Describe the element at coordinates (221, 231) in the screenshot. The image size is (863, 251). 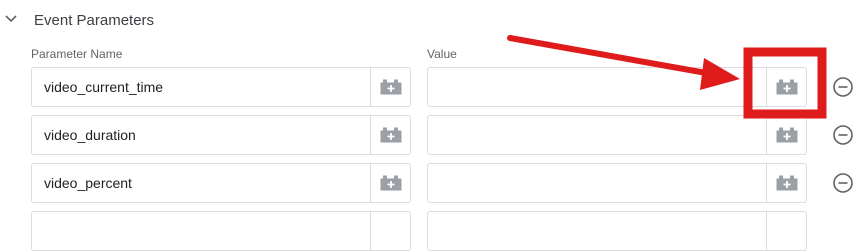
I see `parameter-name-input` at that location.